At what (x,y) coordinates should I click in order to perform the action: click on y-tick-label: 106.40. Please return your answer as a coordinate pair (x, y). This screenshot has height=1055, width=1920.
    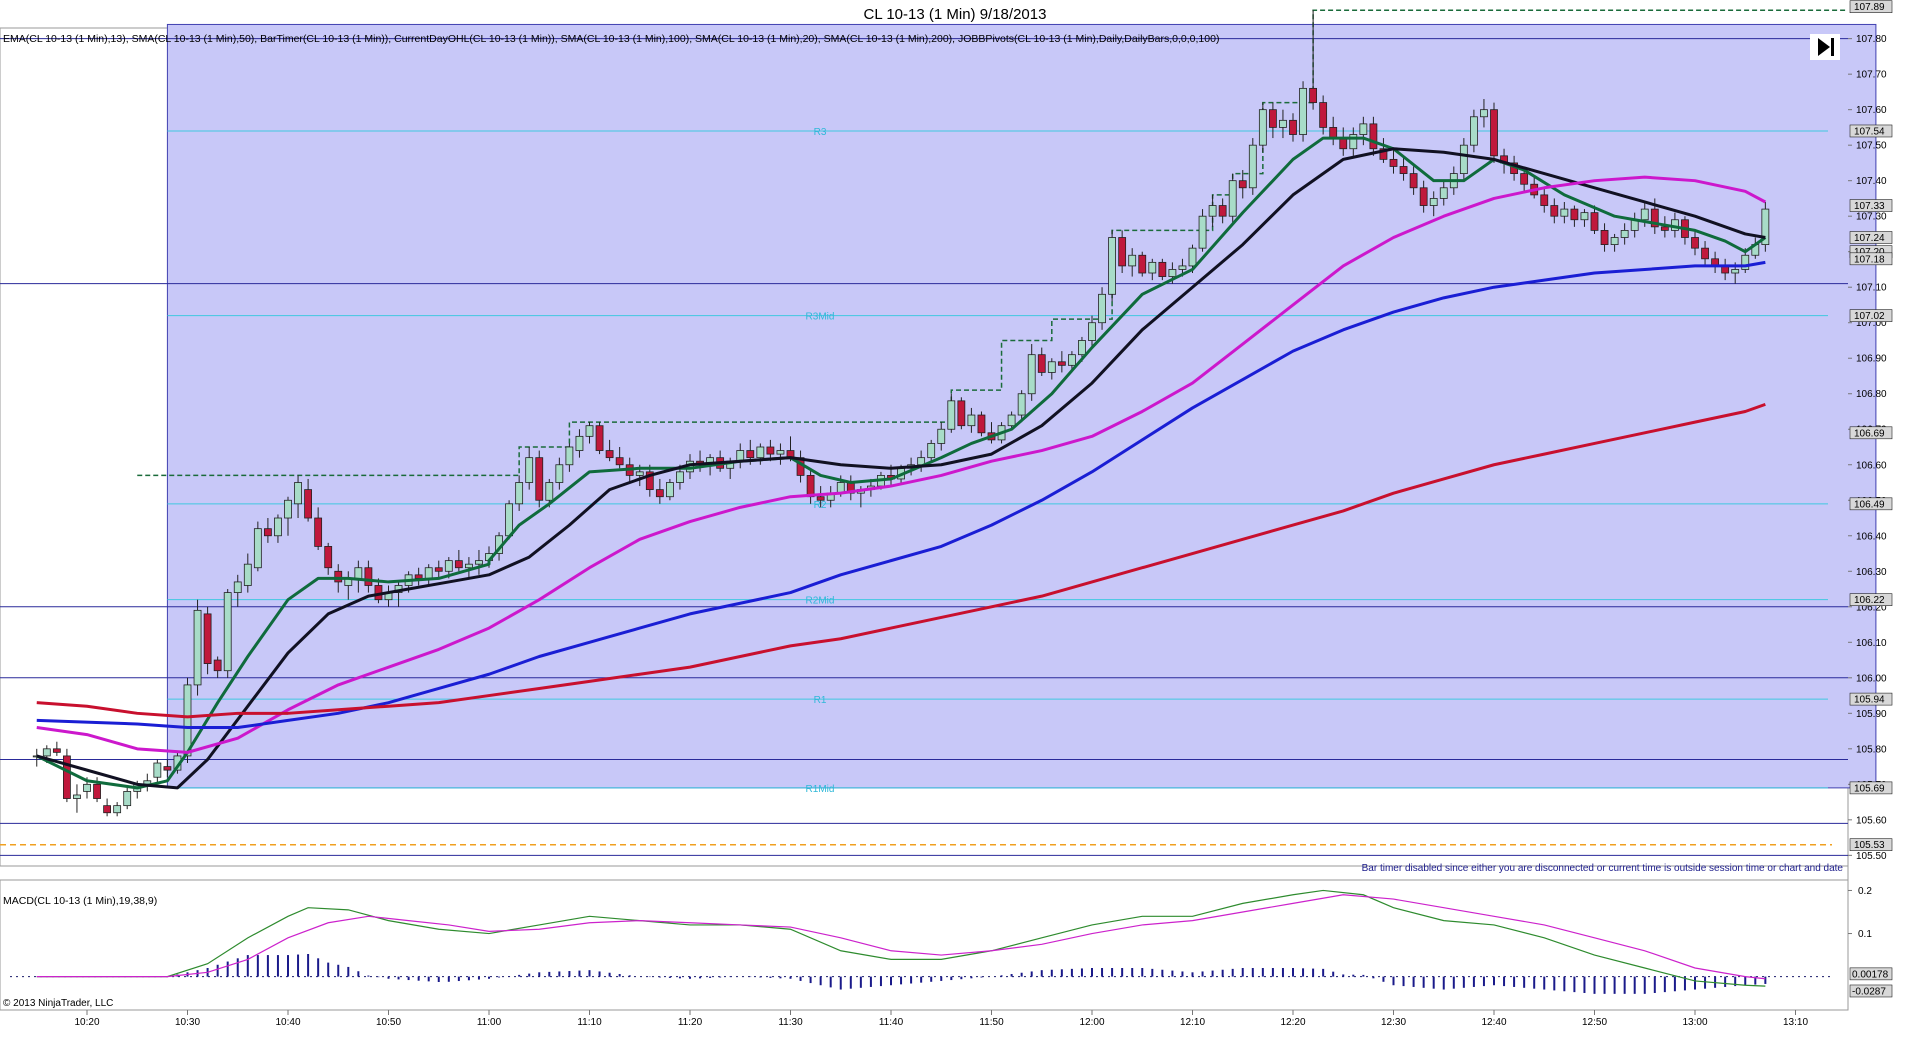
    Looking at the image, I should click on (1871, 536).